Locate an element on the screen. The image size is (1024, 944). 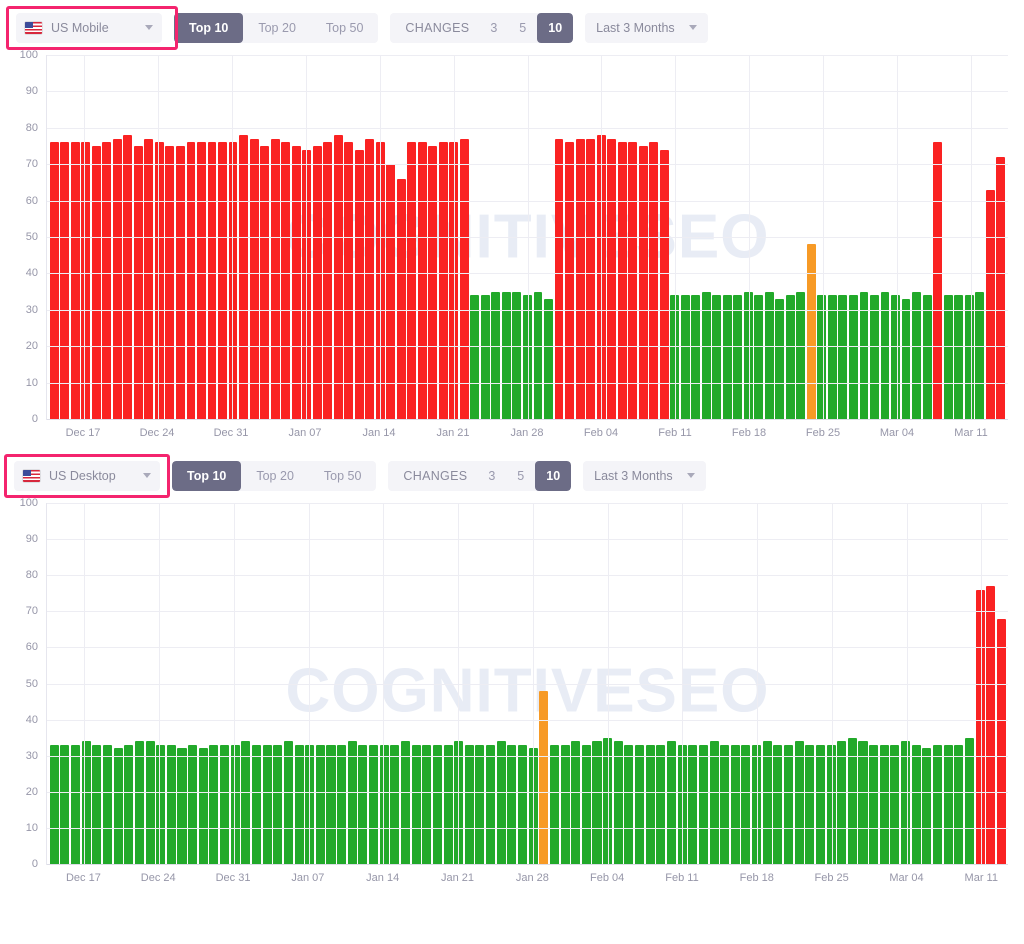
segment-top-20: Top 20 is located at coordinates (275, 476).